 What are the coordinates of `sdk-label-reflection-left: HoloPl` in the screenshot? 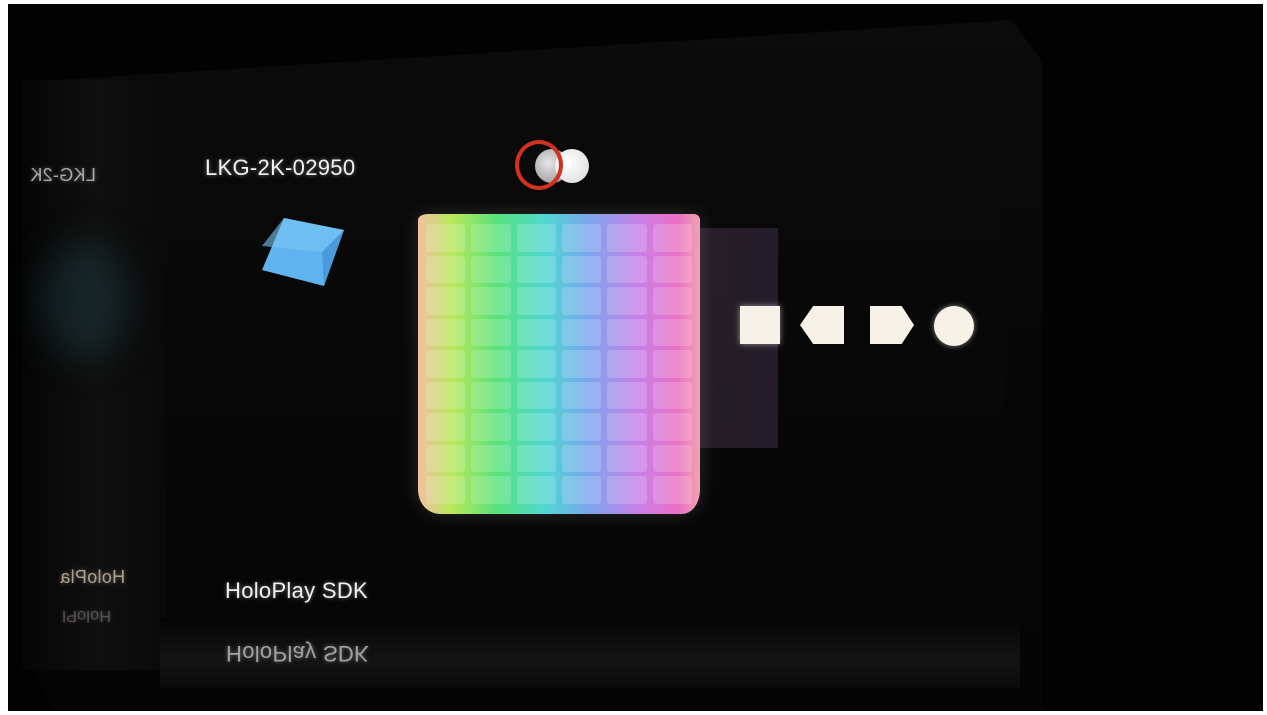 It's located at (86, 615).